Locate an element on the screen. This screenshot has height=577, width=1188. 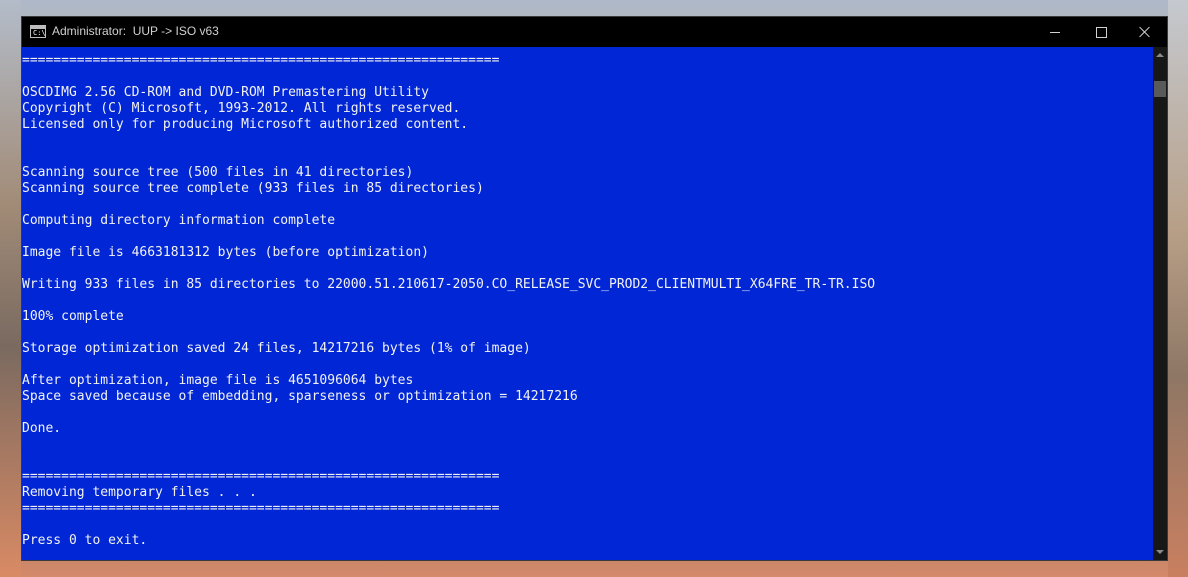
cmd-icon-label: C:\ is located at coordinates (39, 33).